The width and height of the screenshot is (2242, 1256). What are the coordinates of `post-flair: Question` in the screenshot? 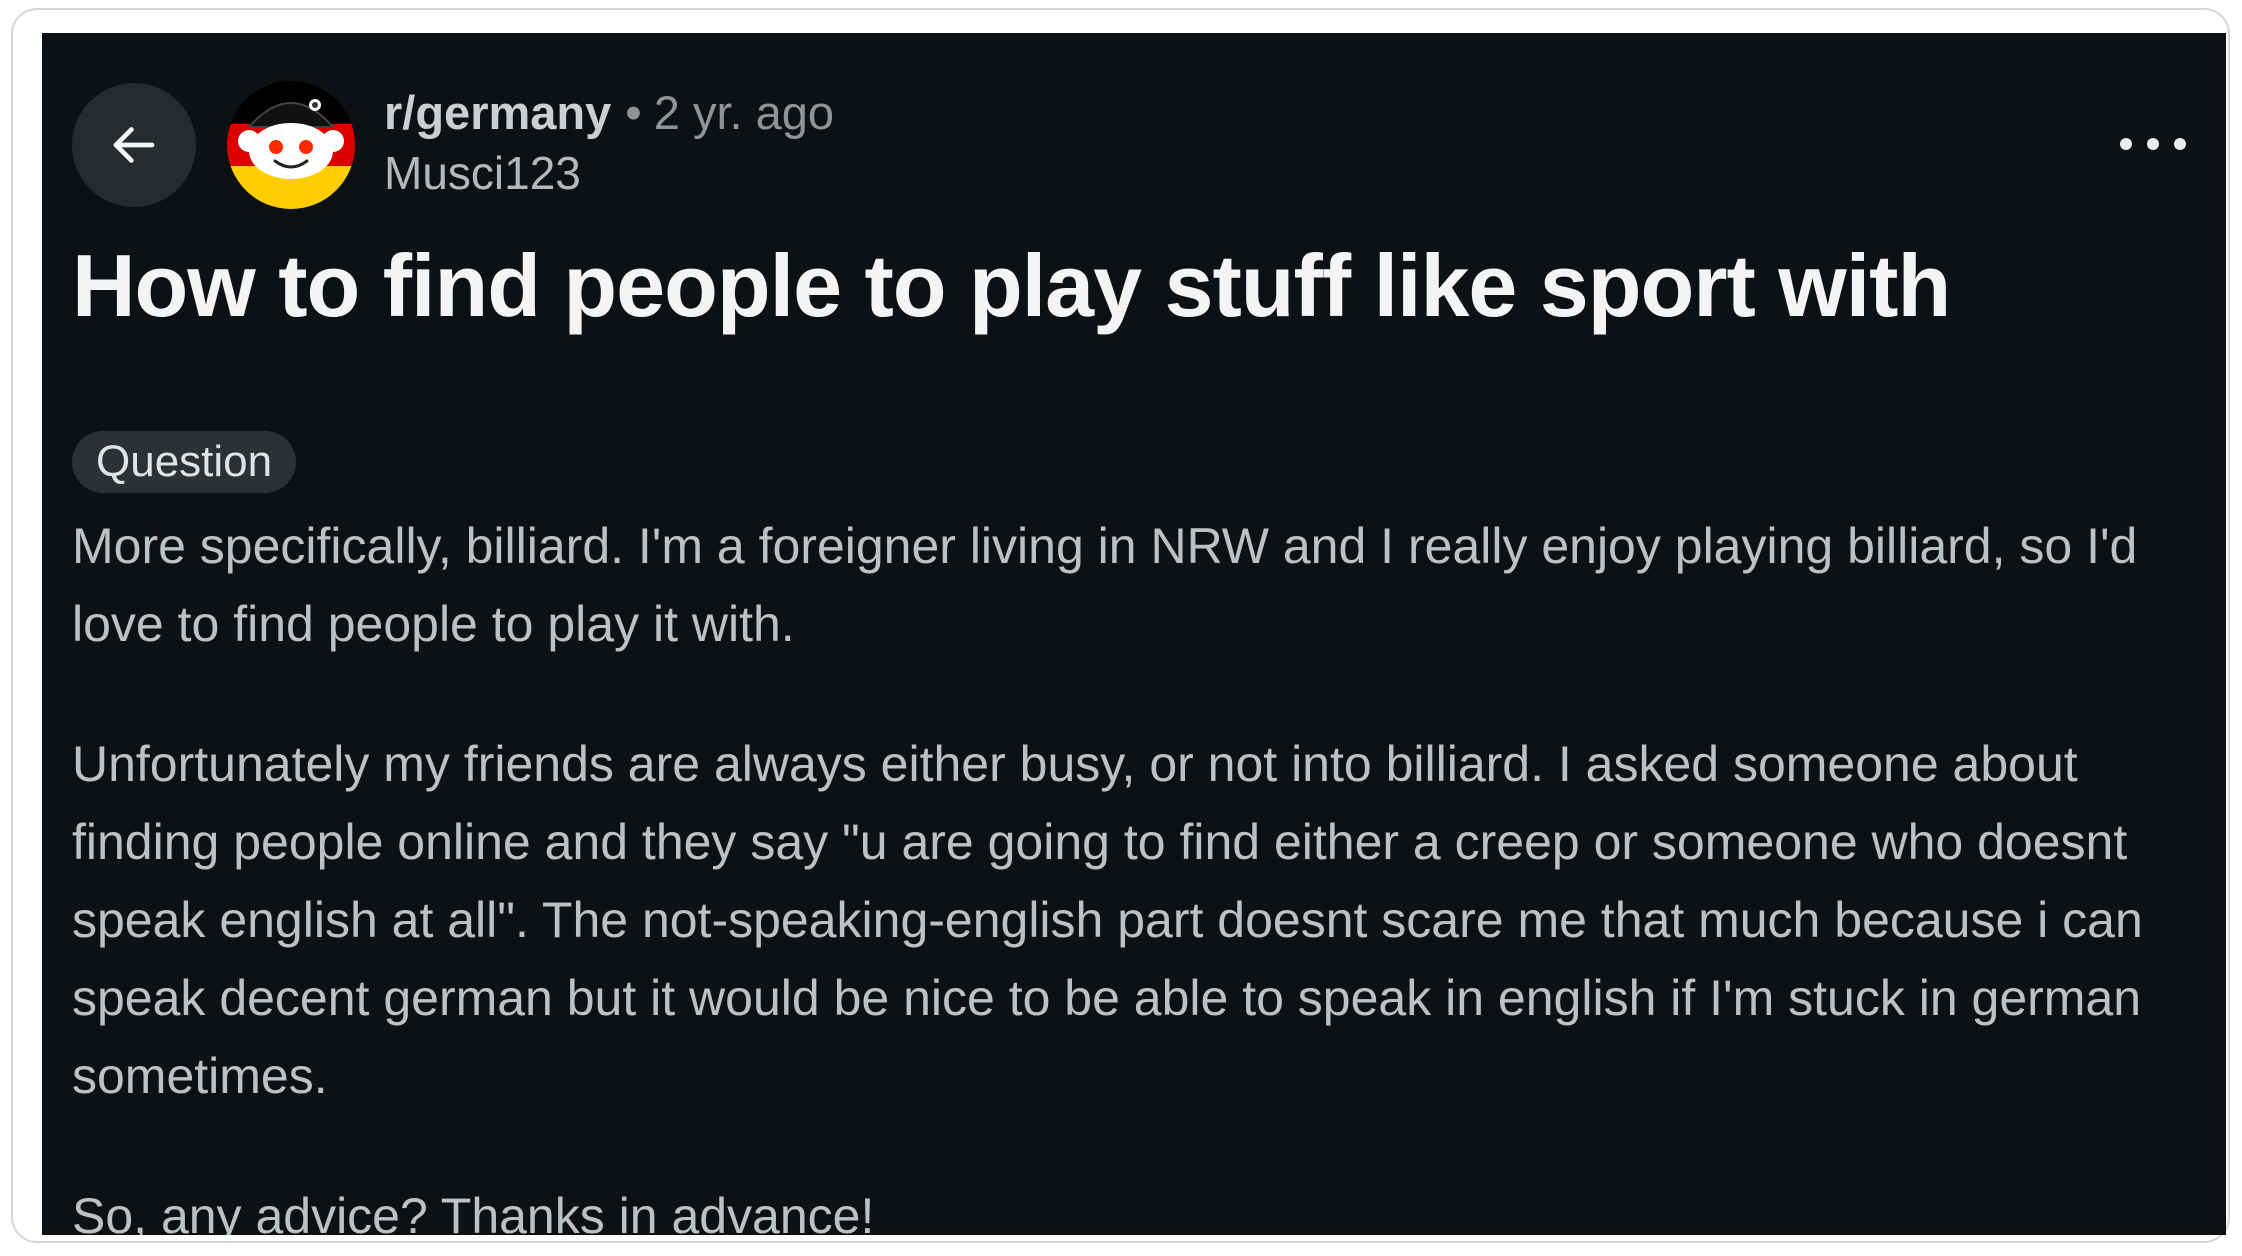 It's located at (184, 462).